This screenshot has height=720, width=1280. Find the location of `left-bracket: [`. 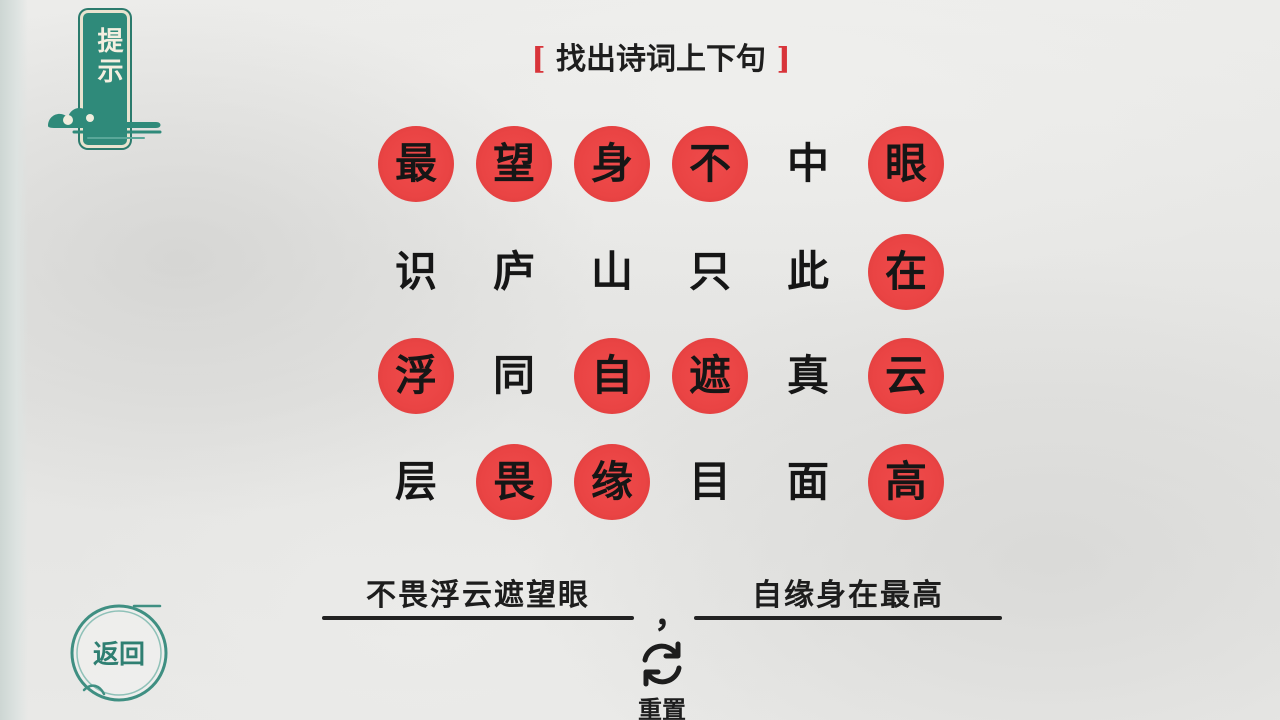

left-bracket: [ is located at coordinates (538, 59).